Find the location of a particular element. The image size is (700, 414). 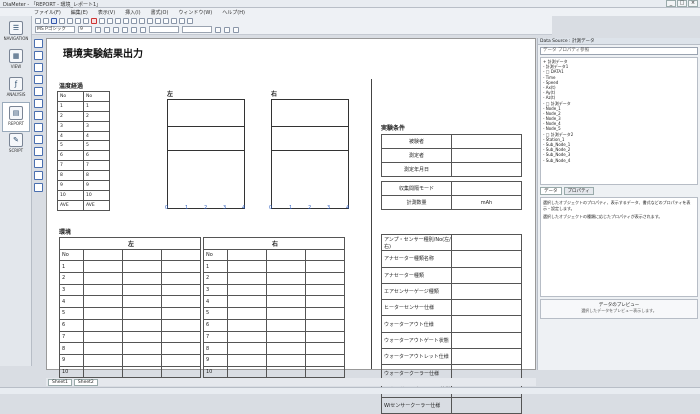

align-bottom-icon is located at coordinates (158, 20).